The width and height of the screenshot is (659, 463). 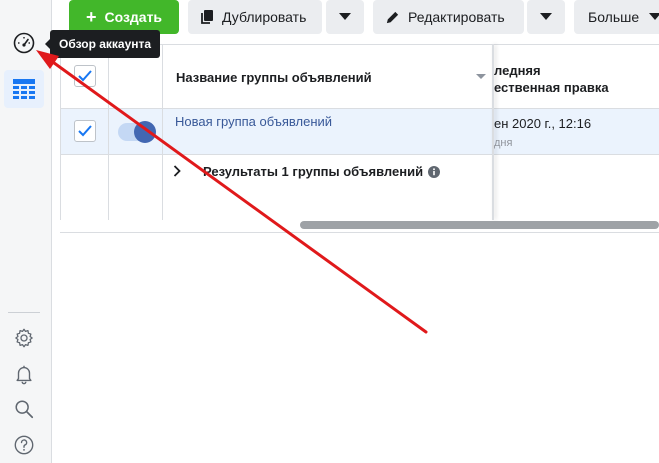 What do you see at coordinates (102, 44) in the screenshot?
I see `account-overview-tooltip: Обзор аккаунта` at bounding box center [102, 44].